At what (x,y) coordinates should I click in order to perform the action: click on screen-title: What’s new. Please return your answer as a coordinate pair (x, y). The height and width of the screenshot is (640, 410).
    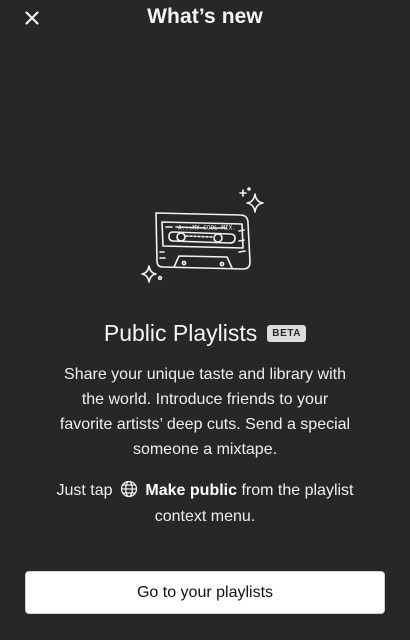
    Looking at the image, I should click on (205, 16).